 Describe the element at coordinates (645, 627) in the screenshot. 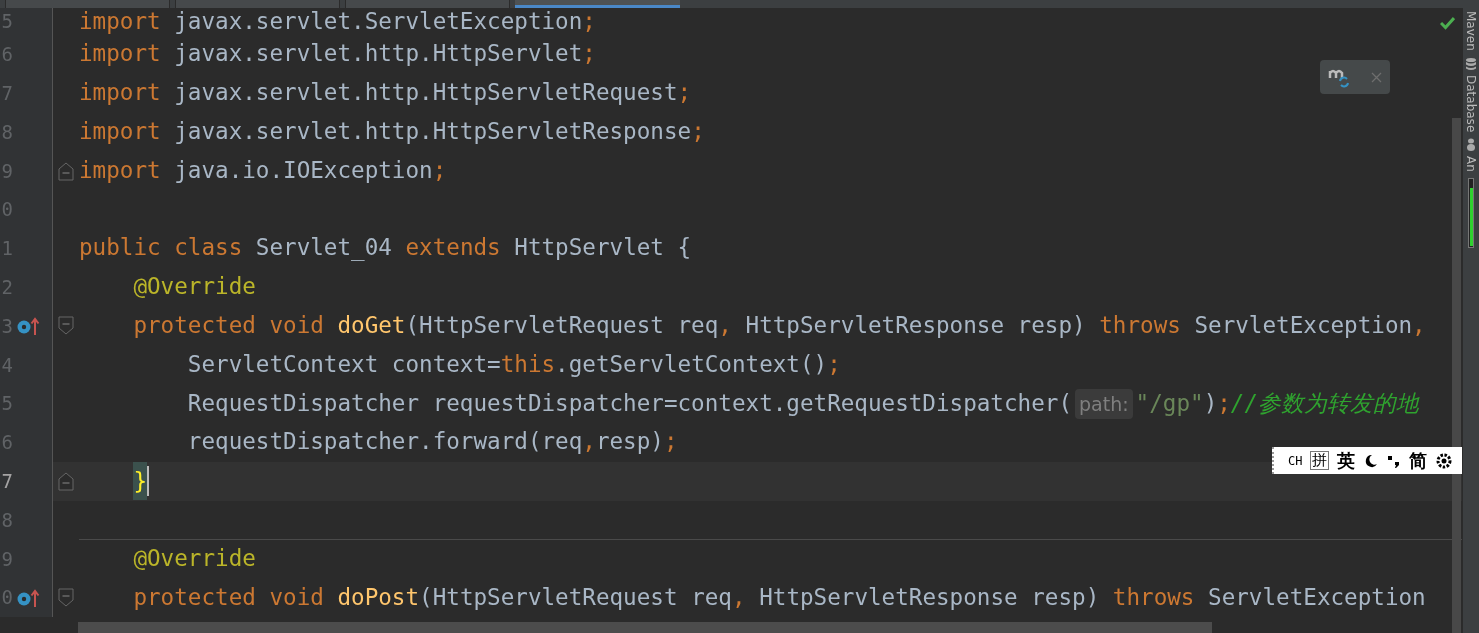

I see `horizontal-scrollbar` at that location.